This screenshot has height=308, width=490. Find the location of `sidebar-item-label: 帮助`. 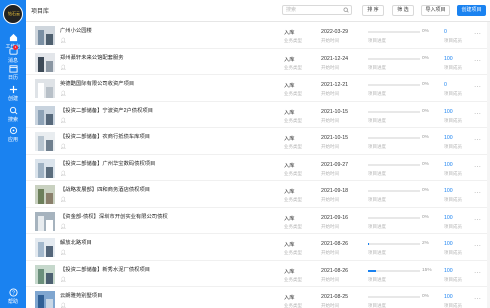

sidebar-item-label: 帮助 is located at coordinates (12, 302).